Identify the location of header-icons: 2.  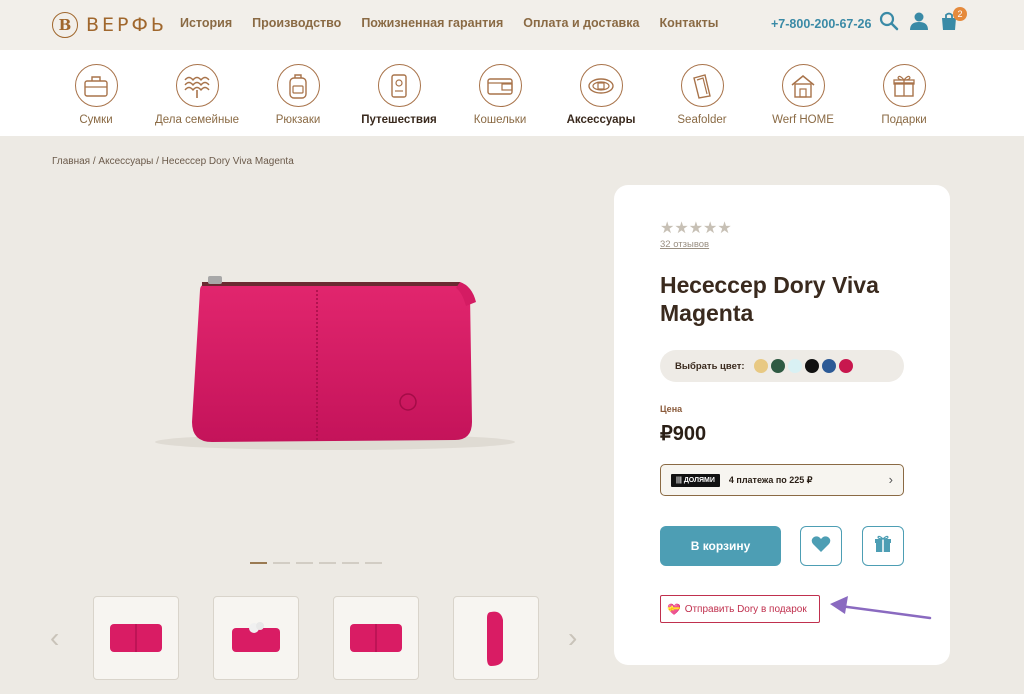
(922, 19).